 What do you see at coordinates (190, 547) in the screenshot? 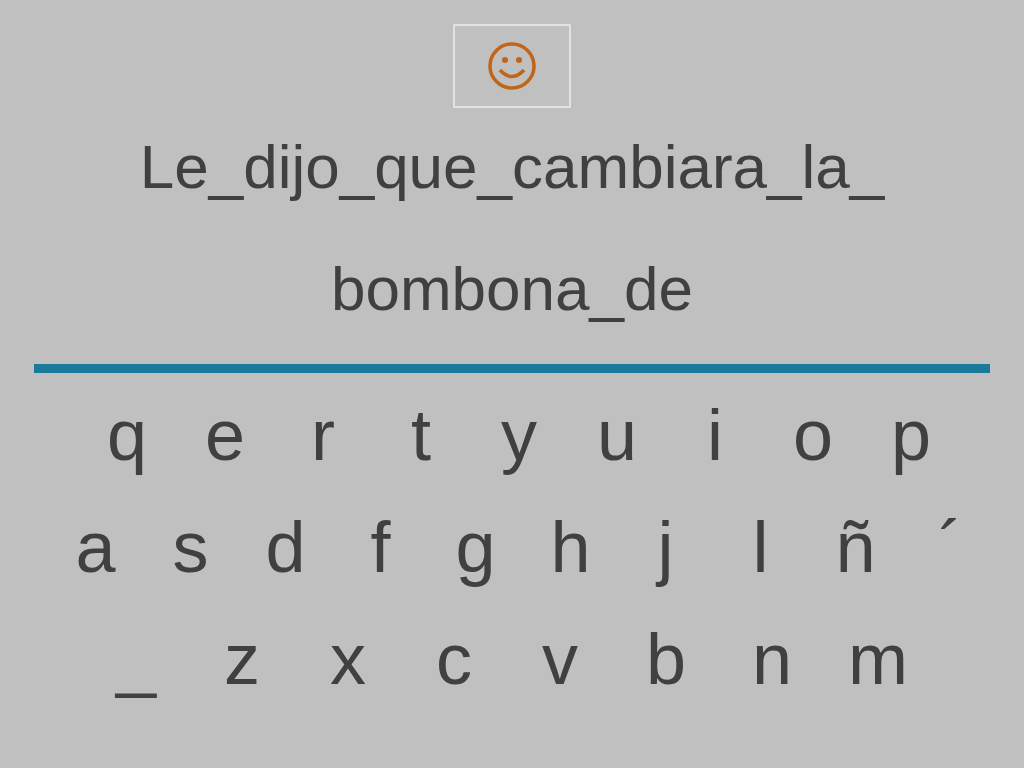
I see `letter-key: s` at bounding box center [190, 547].